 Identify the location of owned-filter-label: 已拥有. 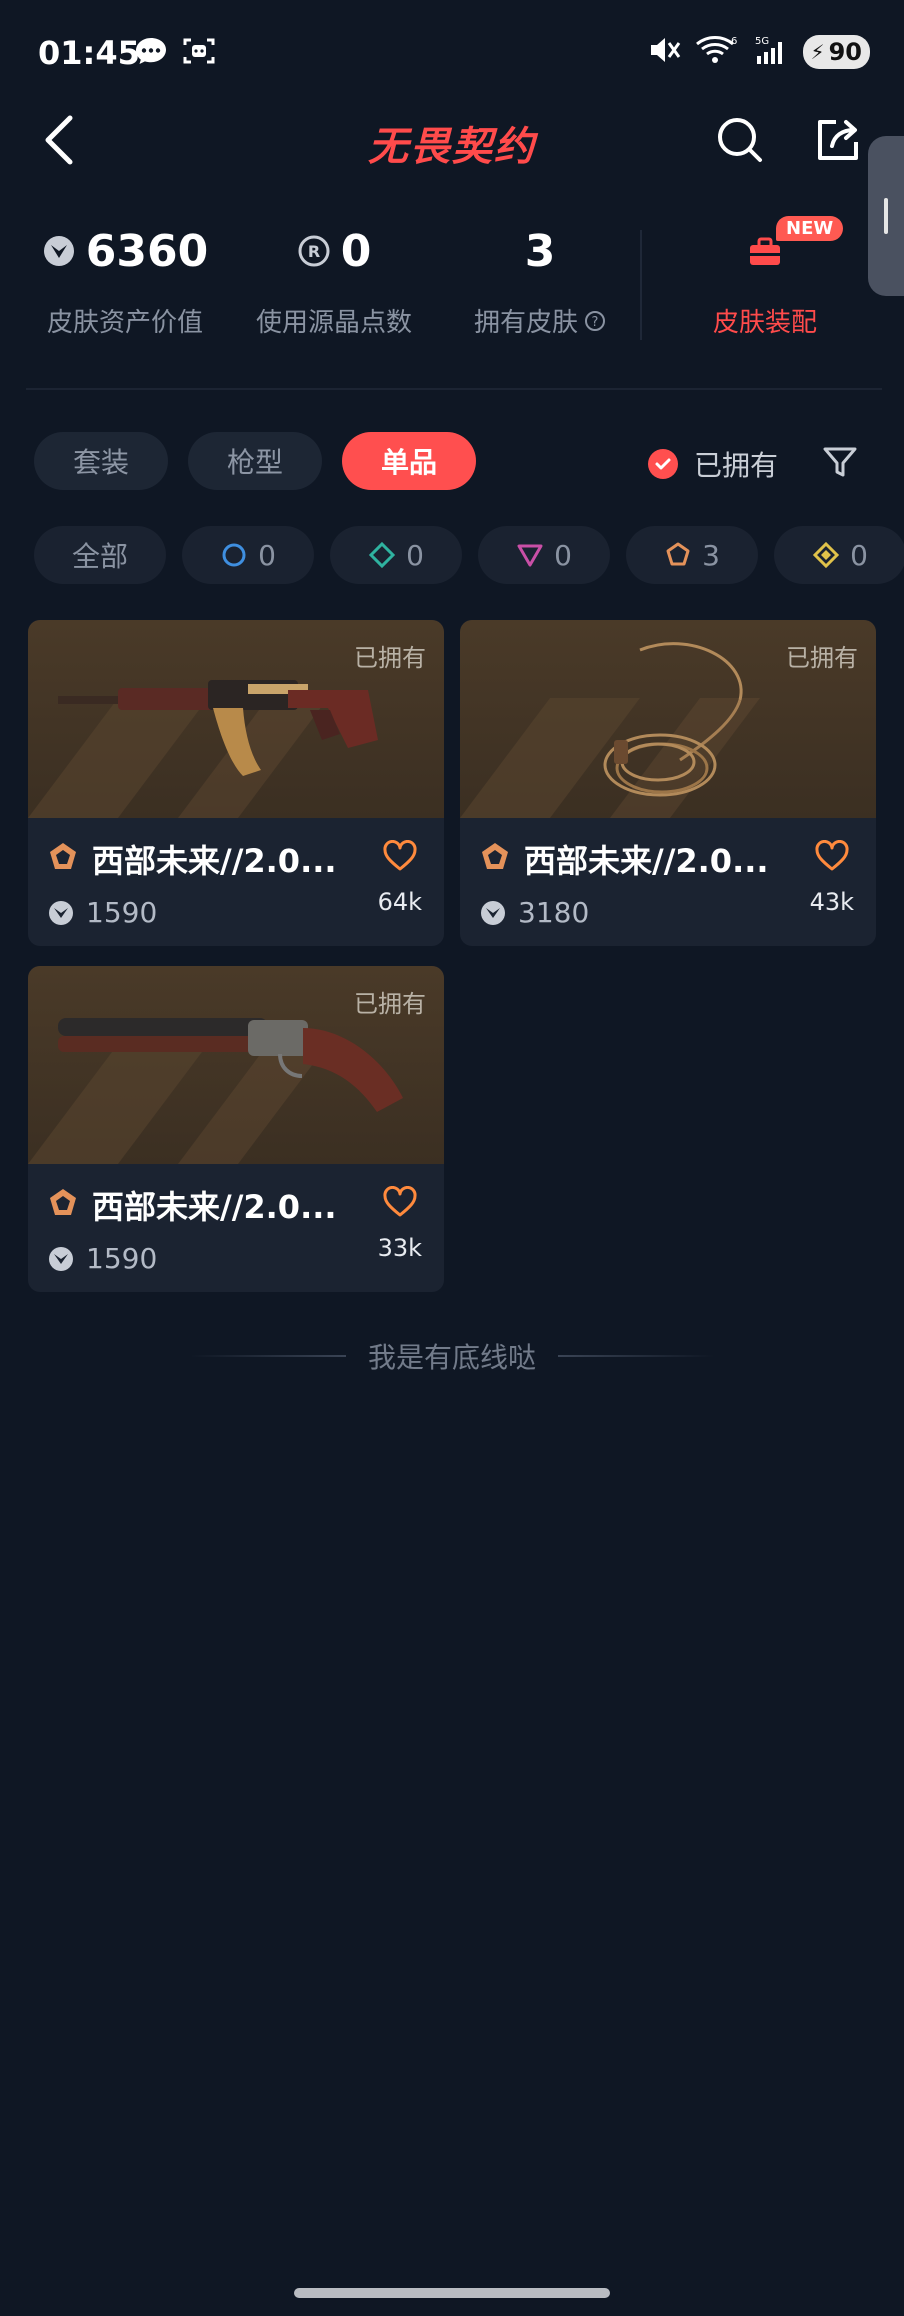
(736, 465).